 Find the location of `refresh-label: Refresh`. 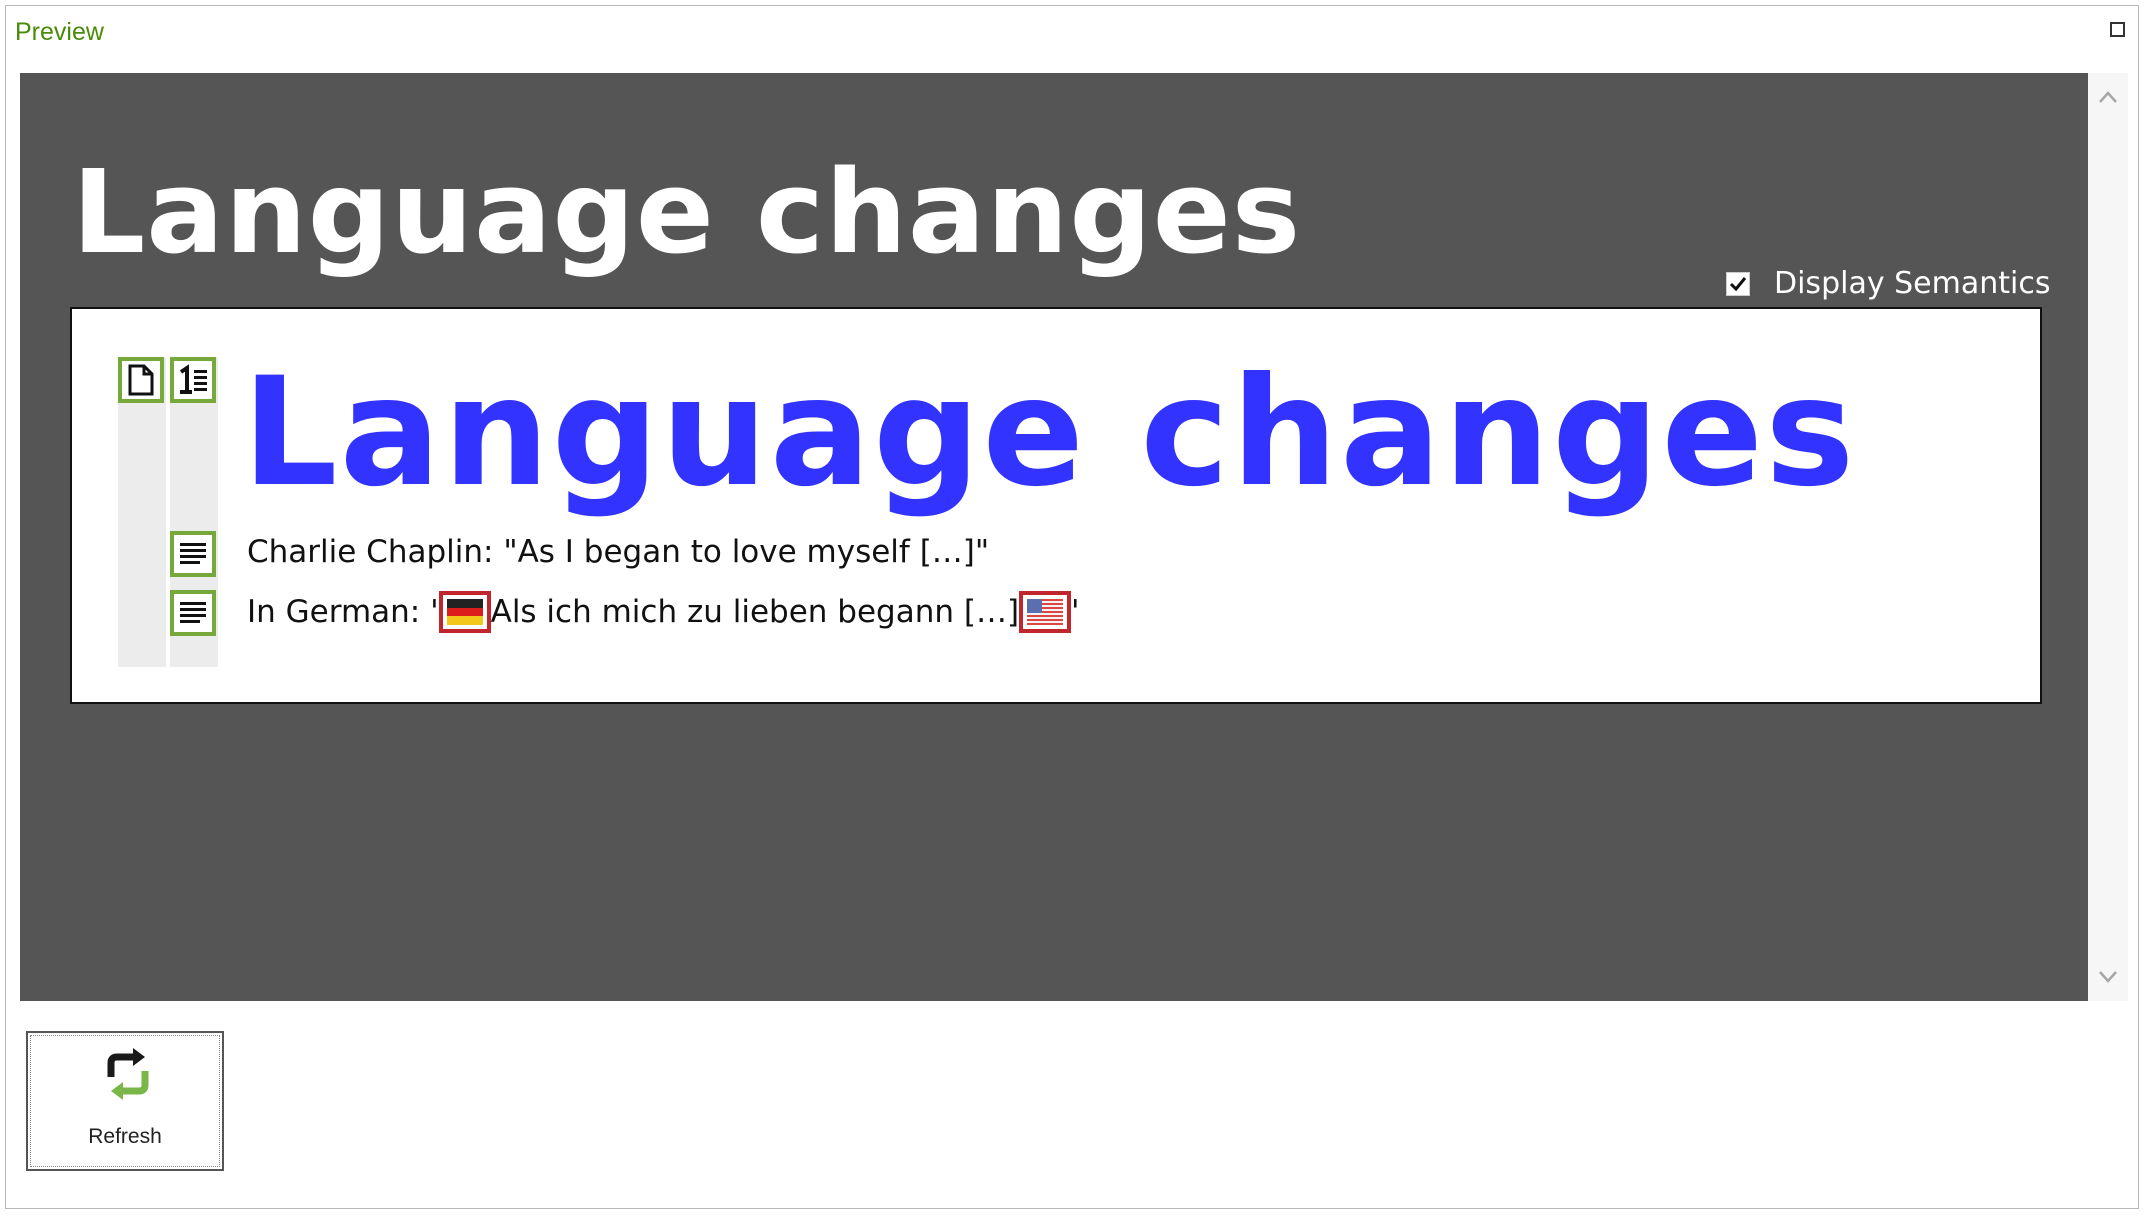

refresh-label: Refresh is located at coordinates (125, 1136).